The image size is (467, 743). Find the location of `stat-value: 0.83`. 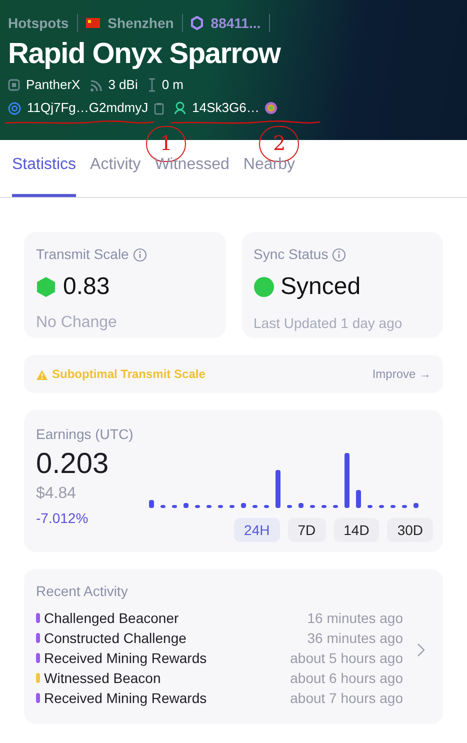

stat-value: 0.83 is located at coordinates (86, 287).